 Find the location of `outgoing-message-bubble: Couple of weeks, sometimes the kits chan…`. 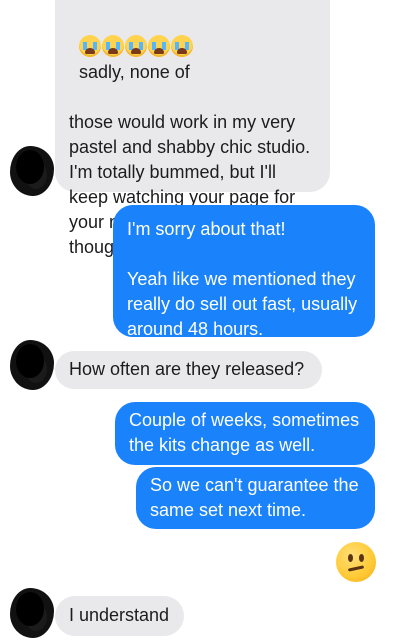

outgoing-message-bubble: Couple of weeks, sometimes the kits chan… is located at coordinates (245, 433).